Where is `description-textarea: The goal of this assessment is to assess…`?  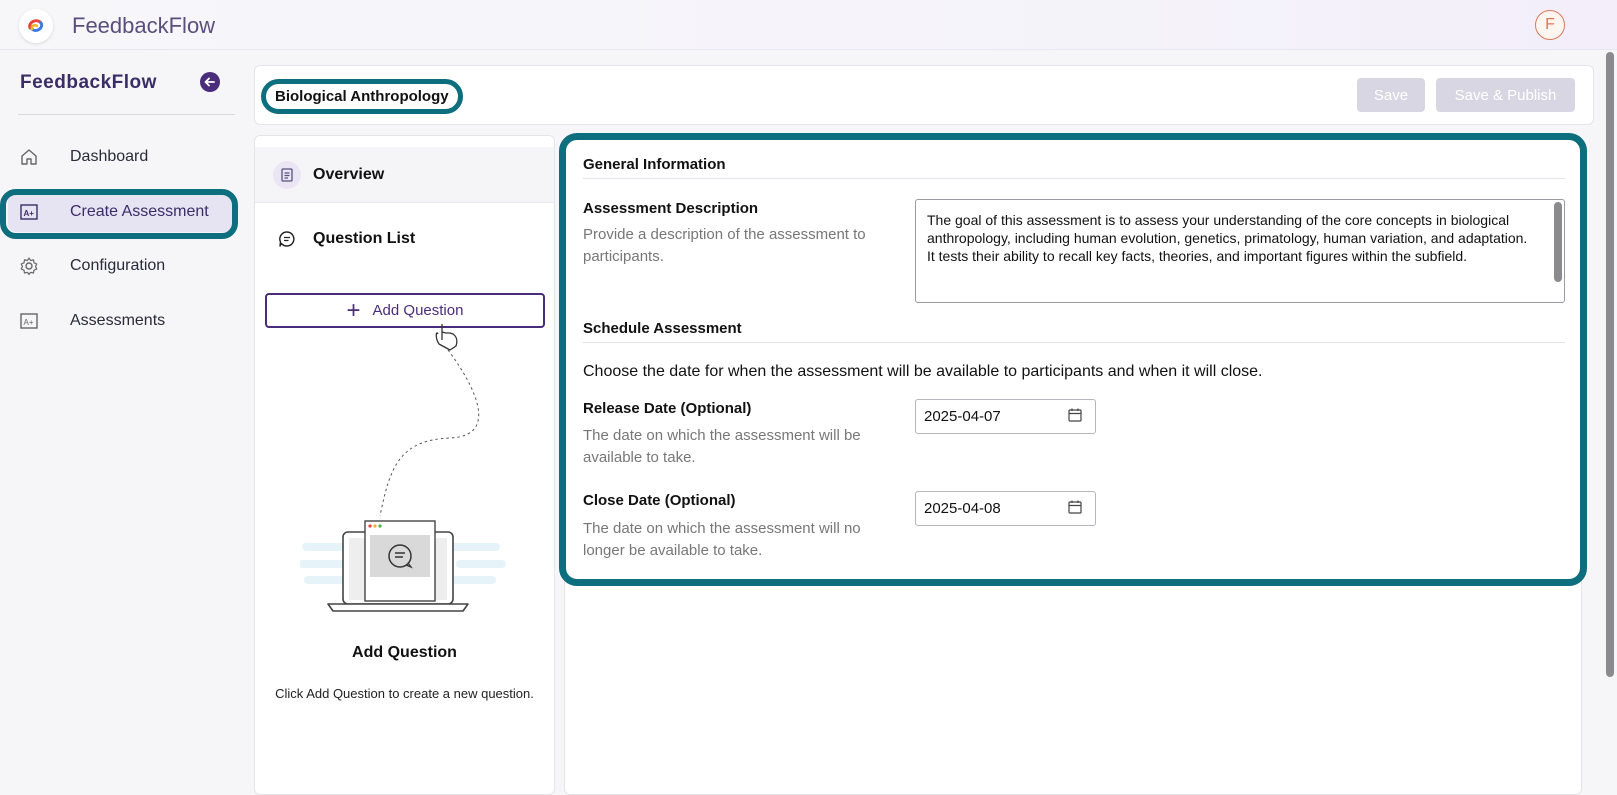
description-textarea: The goal of this assessment is to assess… is located at coordinates (1240, 251).